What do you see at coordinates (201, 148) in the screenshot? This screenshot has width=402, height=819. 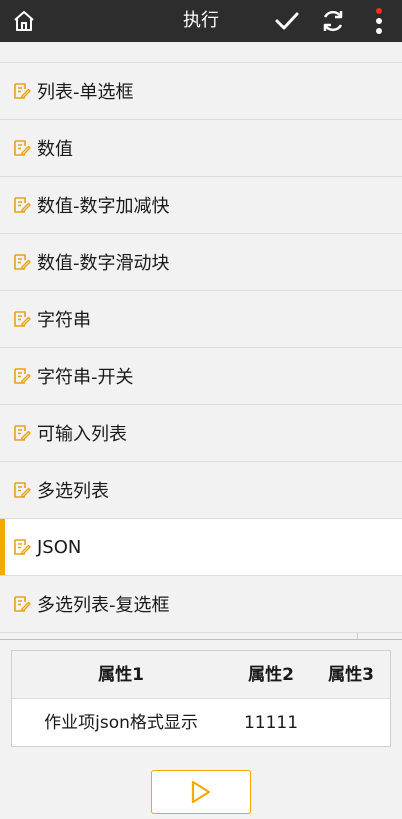 I see `list-item: 数值` at bounding box center [201, 148].